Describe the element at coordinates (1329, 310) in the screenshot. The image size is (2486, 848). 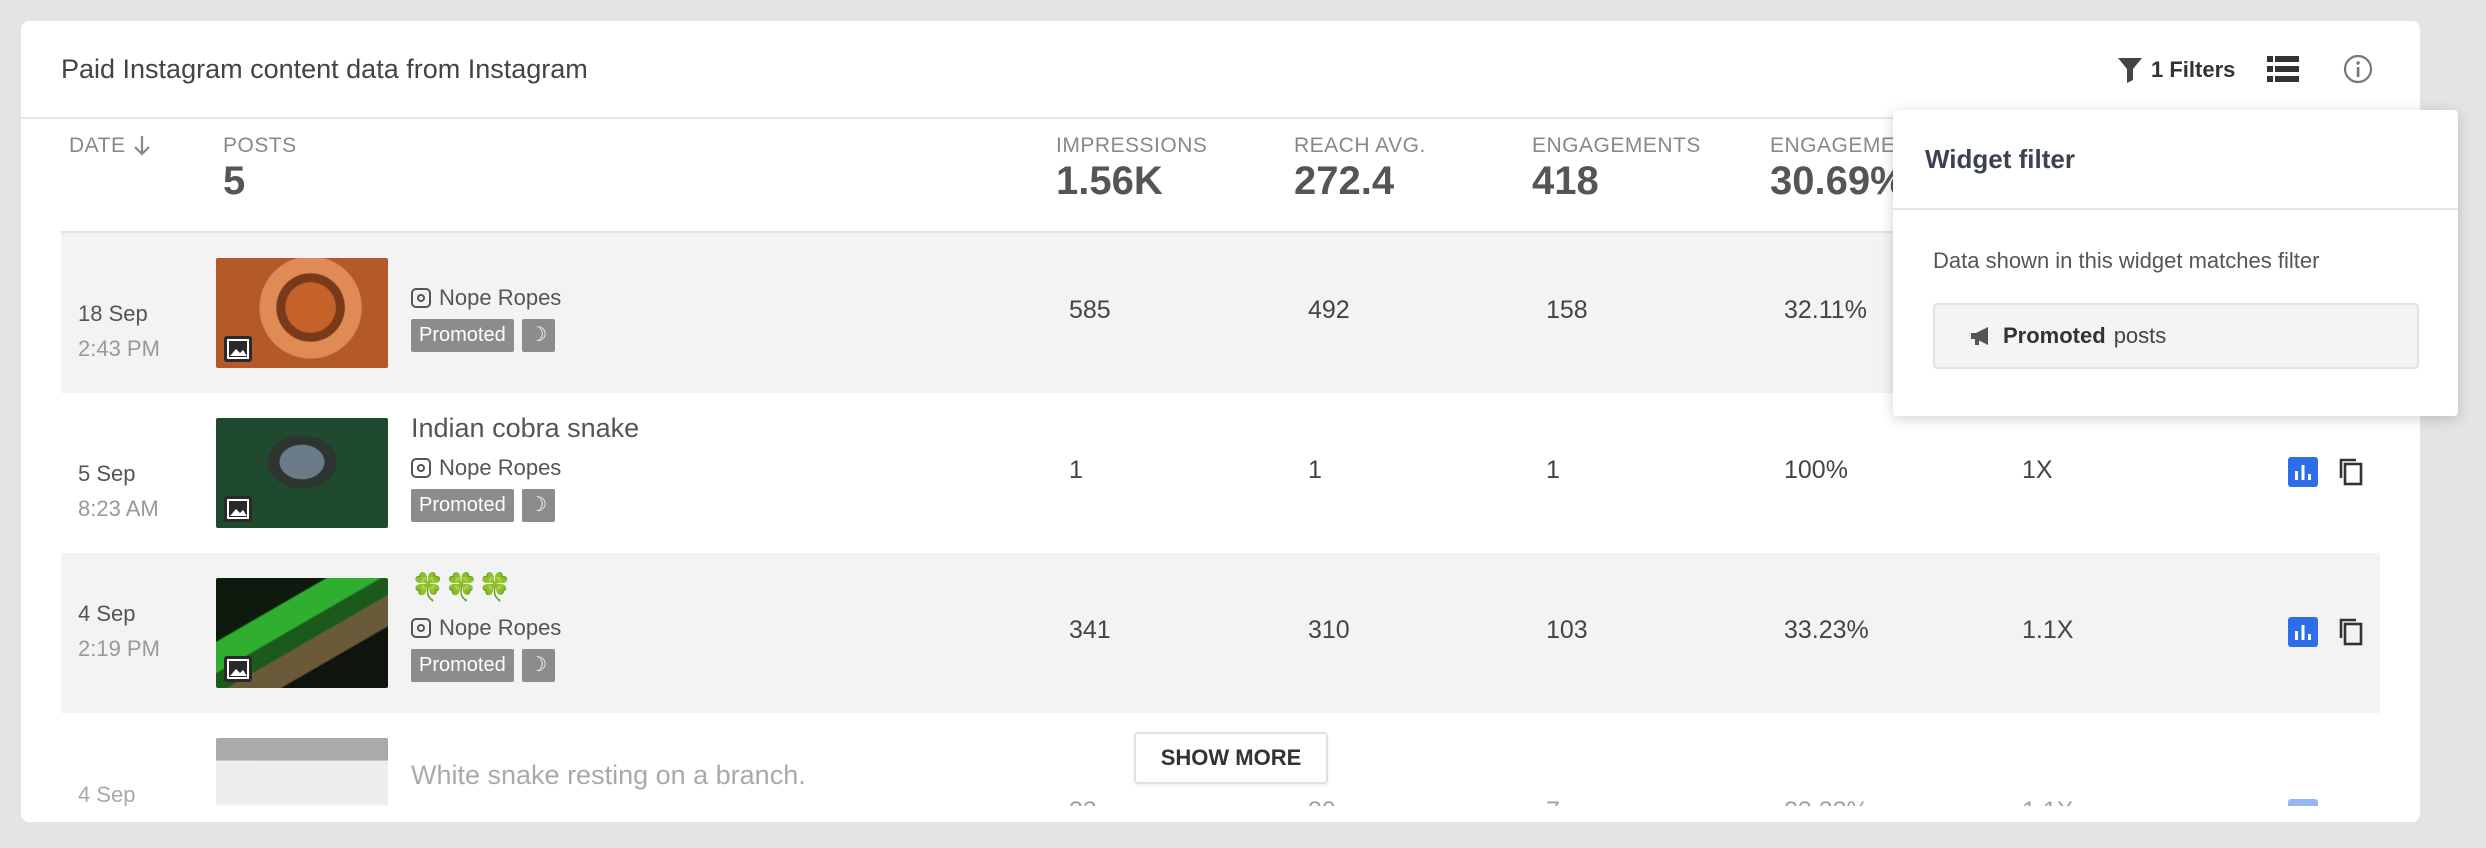
I see `reach-cell: 492` at that location.